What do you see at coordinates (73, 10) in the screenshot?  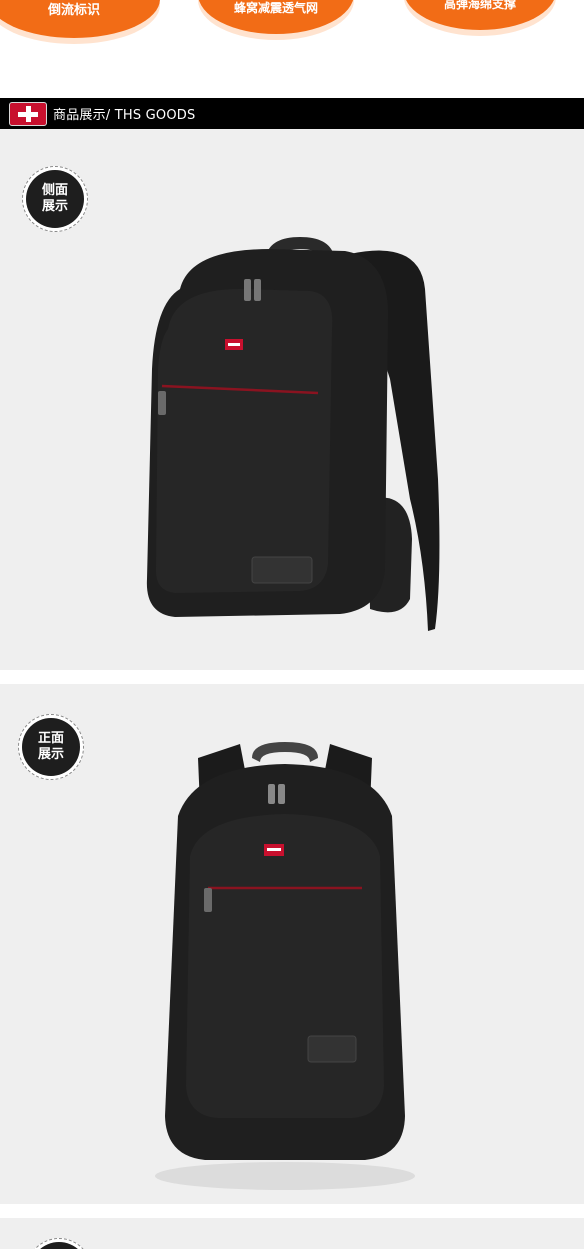 I see `feature-badge-text: 倒流标识` at bounding box center [73, 10].